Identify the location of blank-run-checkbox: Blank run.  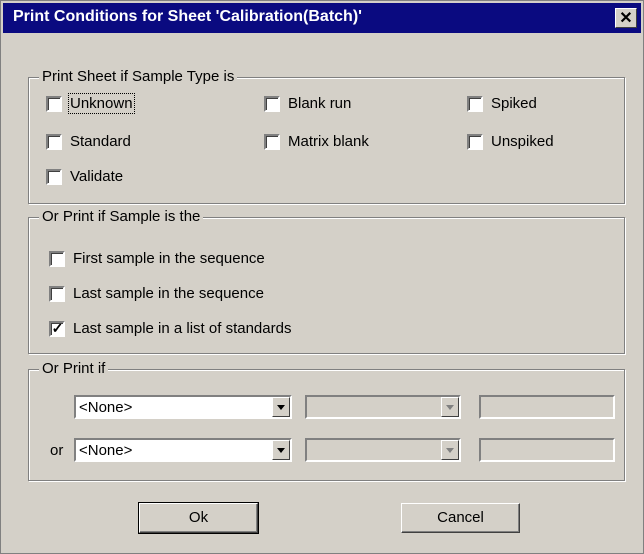
(307, 103).